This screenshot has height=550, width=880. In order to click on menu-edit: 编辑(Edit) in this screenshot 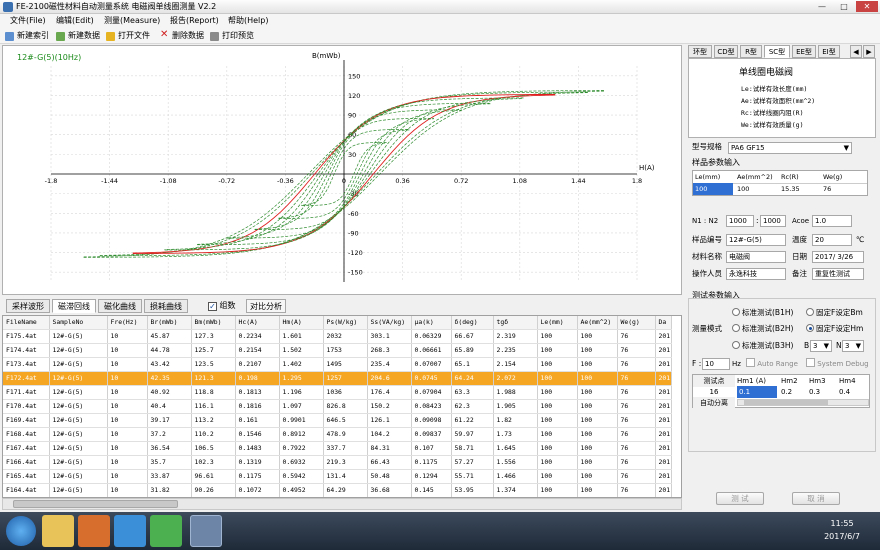, I will do `click(75, 21)`.